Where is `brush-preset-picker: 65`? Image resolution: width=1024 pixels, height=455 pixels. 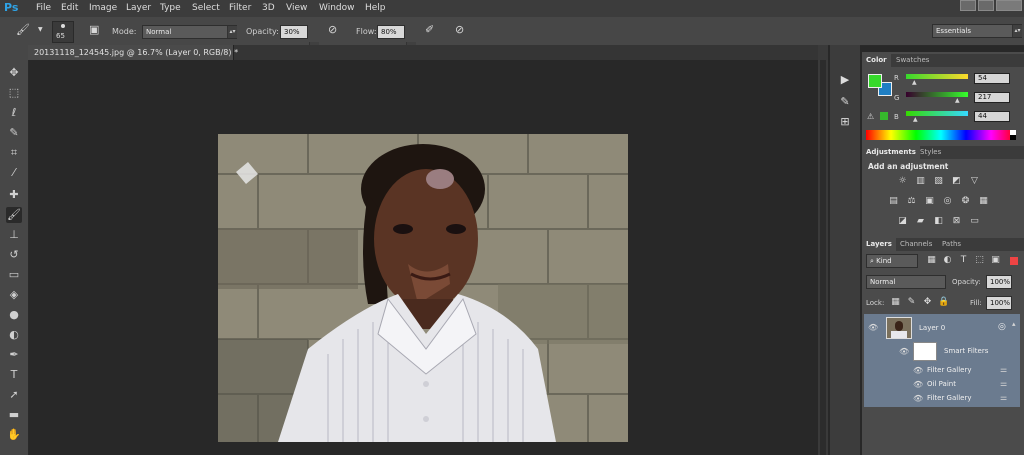 brush-preset-picker: 65 is located at coordinates (63, 32).